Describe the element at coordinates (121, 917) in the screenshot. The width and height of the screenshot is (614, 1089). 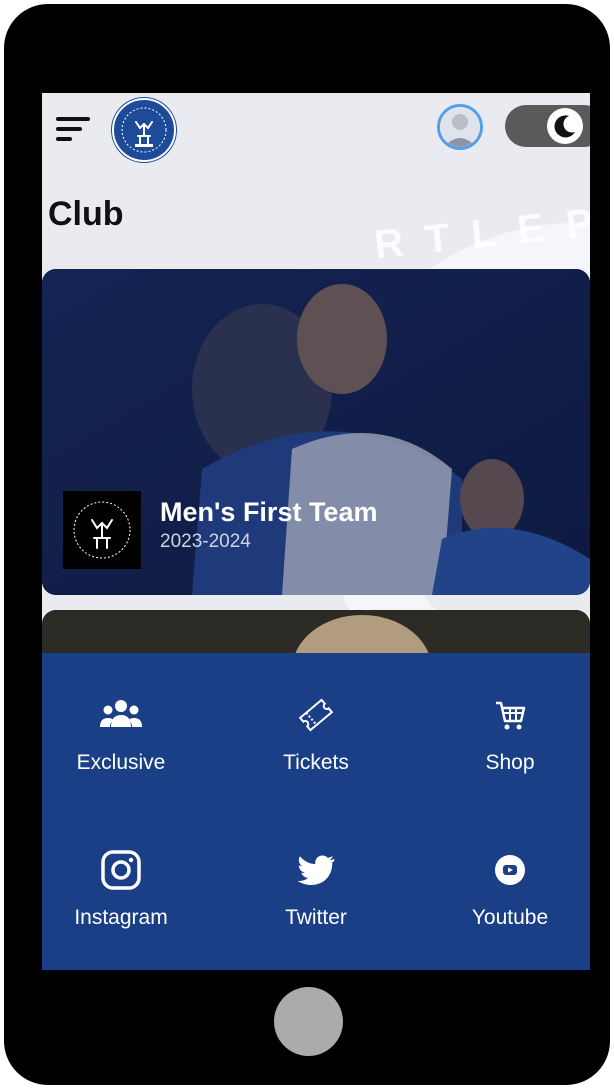
I see `instagram-label: Instagram` at that location.